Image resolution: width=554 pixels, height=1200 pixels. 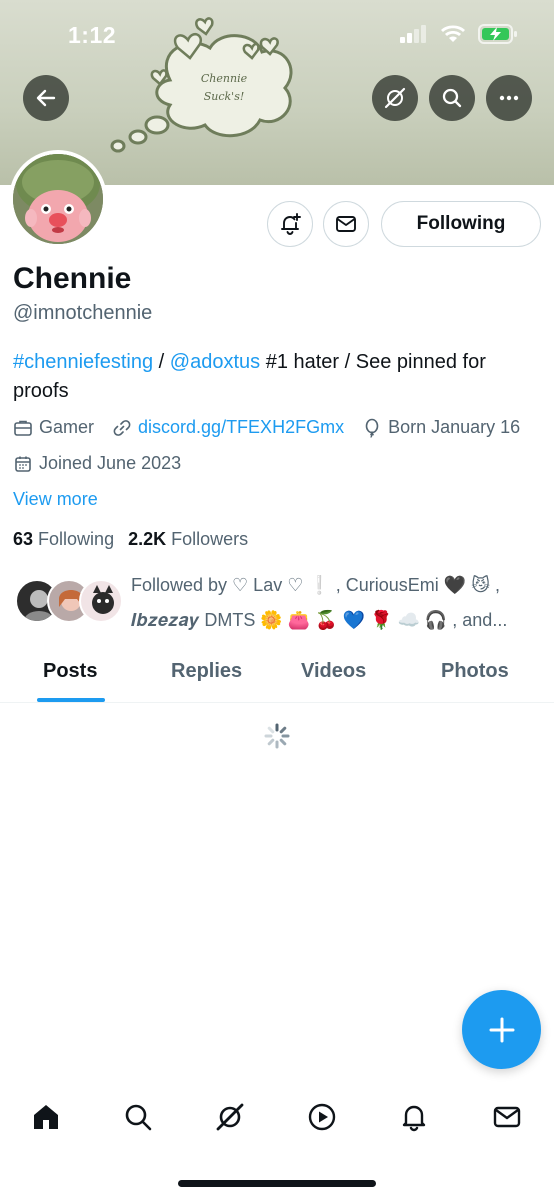 I want to click on notifications-icon, so click(x=414, y=1118).